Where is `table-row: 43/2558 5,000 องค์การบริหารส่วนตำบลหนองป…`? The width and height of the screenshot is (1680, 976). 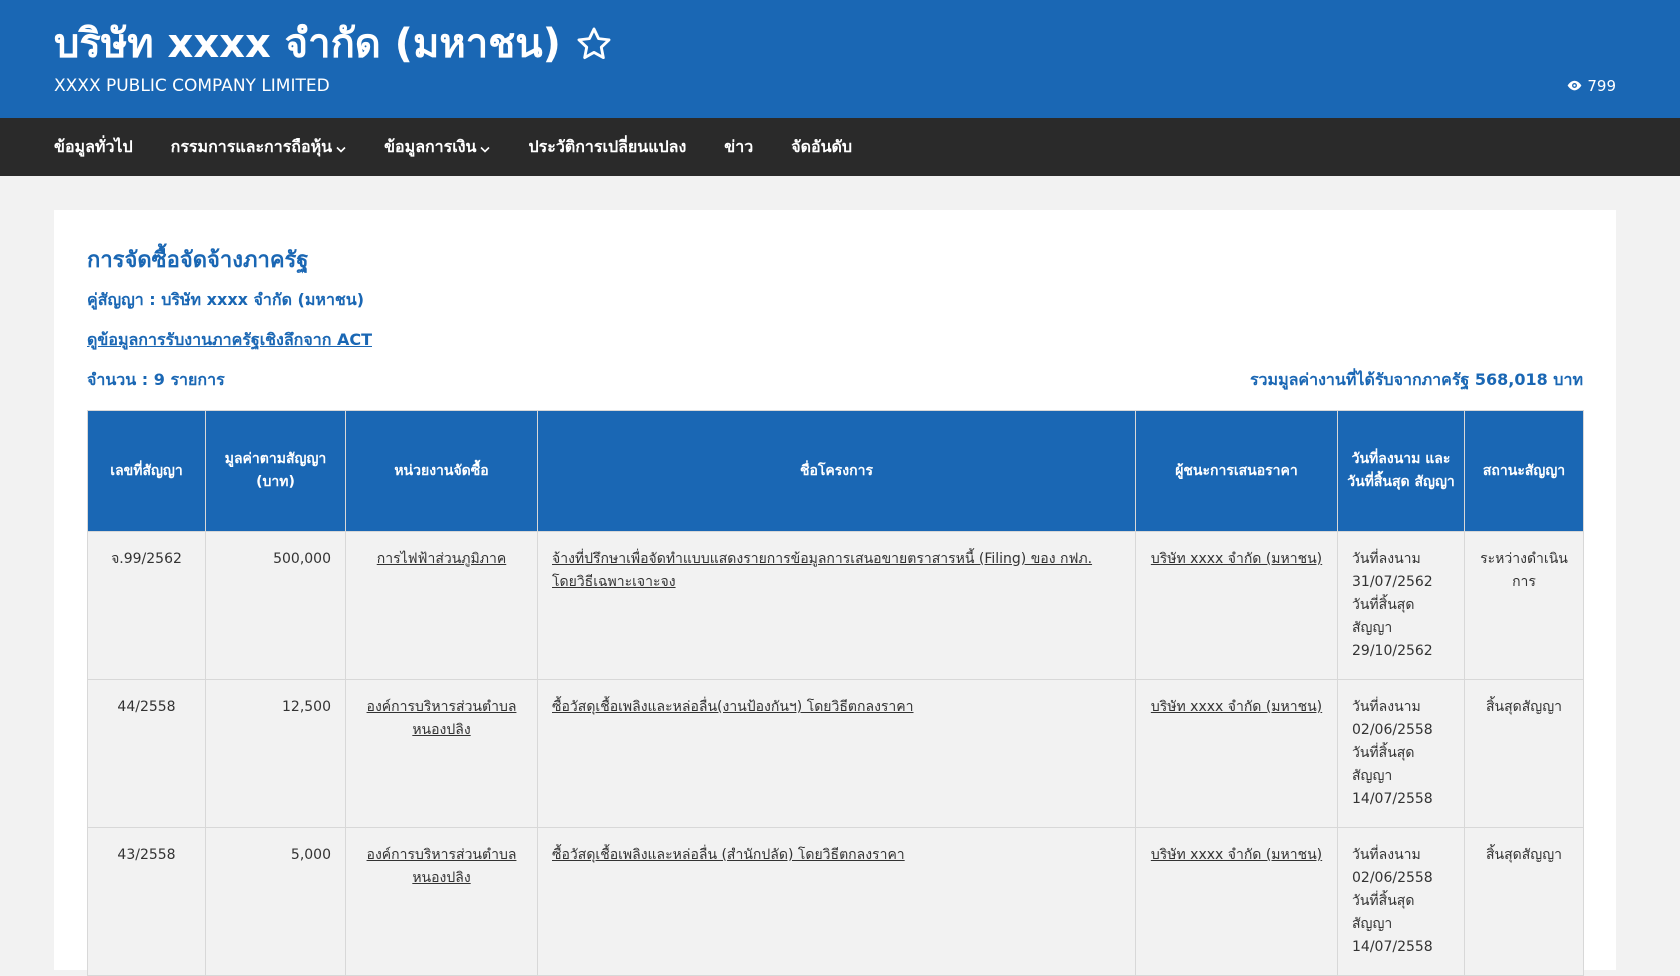 table-row: 43/2558 5,000 องค์การบริหารส่วนตำบลหนองป… is located at coordinates (835, 901).